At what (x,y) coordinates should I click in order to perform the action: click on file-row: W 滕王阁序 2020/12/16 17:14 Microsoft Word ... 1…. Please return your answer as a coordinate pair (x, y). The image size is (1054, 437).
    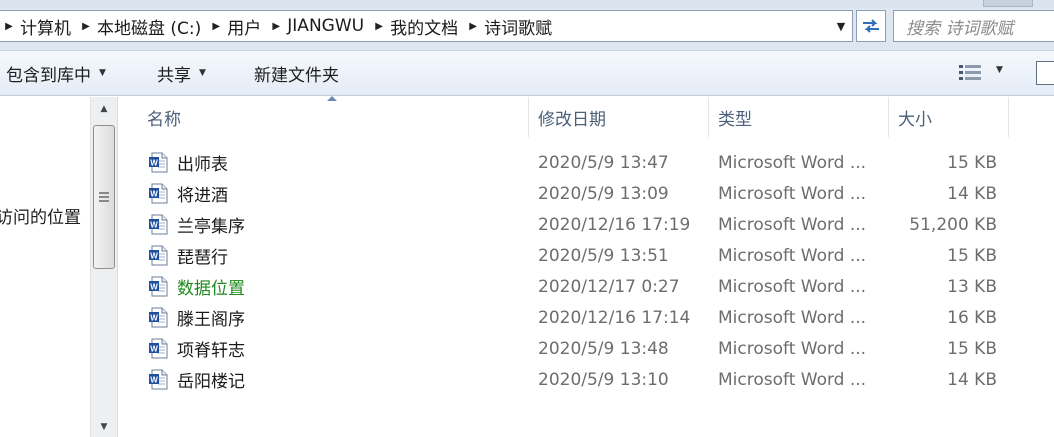
    Looking at the image, I should click on (586, 317).